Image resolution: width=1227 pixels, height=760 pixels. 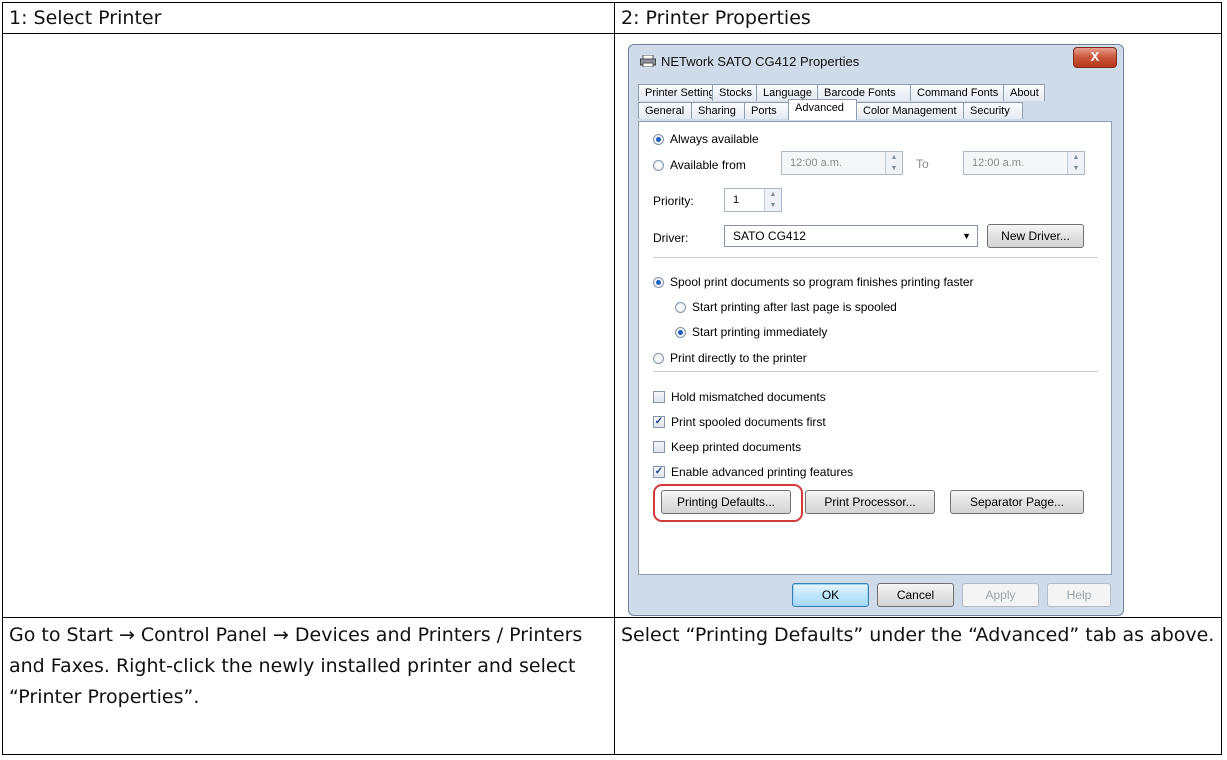 What do you see at coordinates (830, 595) in the screenshot?
I see `ok-button: OK` at bounding box center [830, 595].